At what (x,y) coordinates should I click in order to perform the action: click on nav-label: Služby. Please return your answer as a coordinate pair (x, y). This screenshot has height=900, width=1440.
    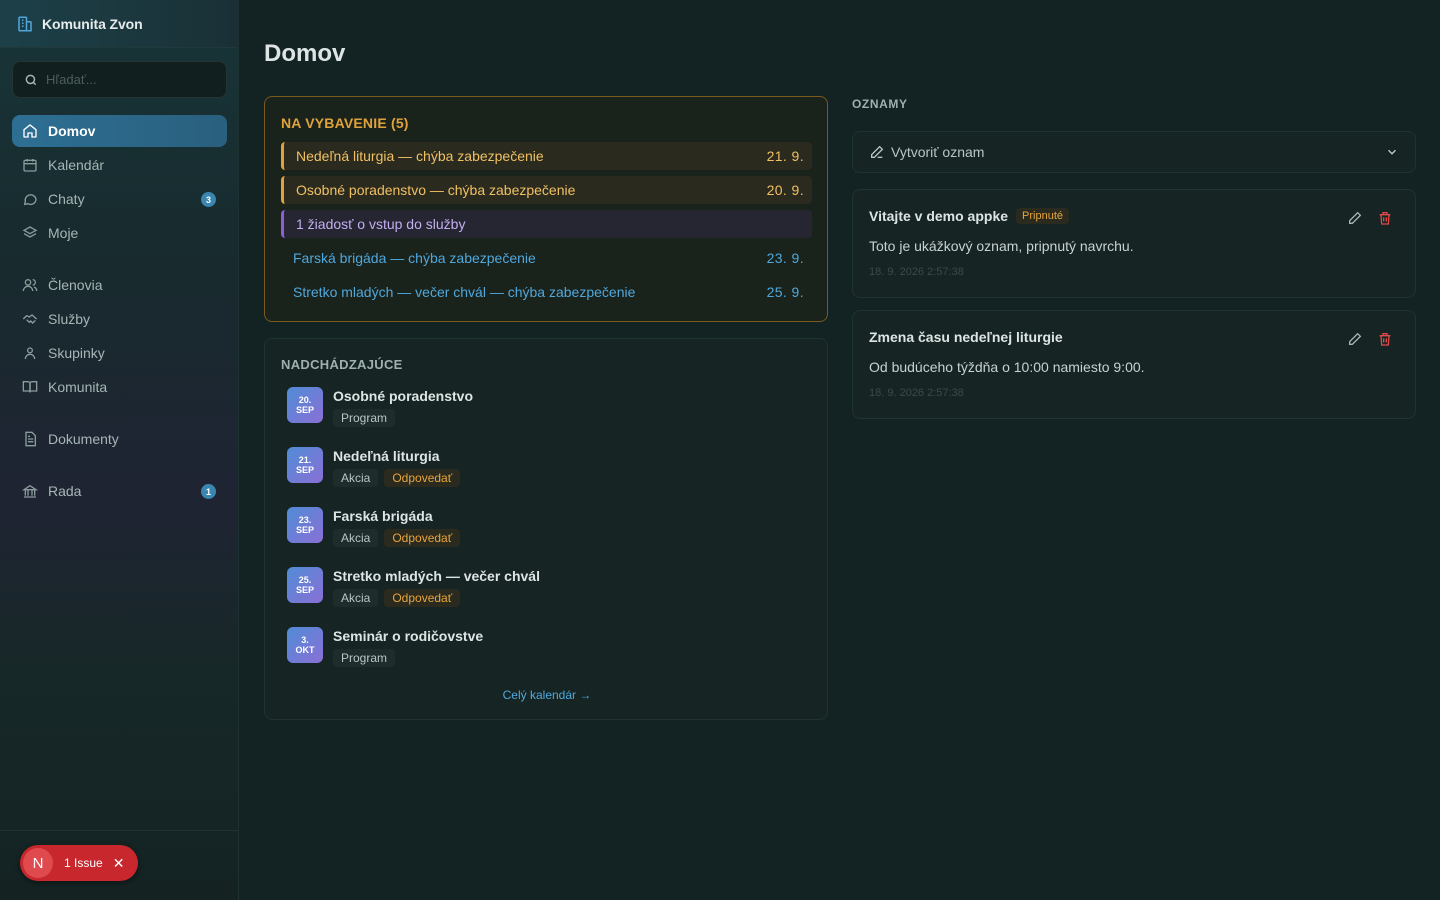
    Looking at the image, I should click on (69, 319).